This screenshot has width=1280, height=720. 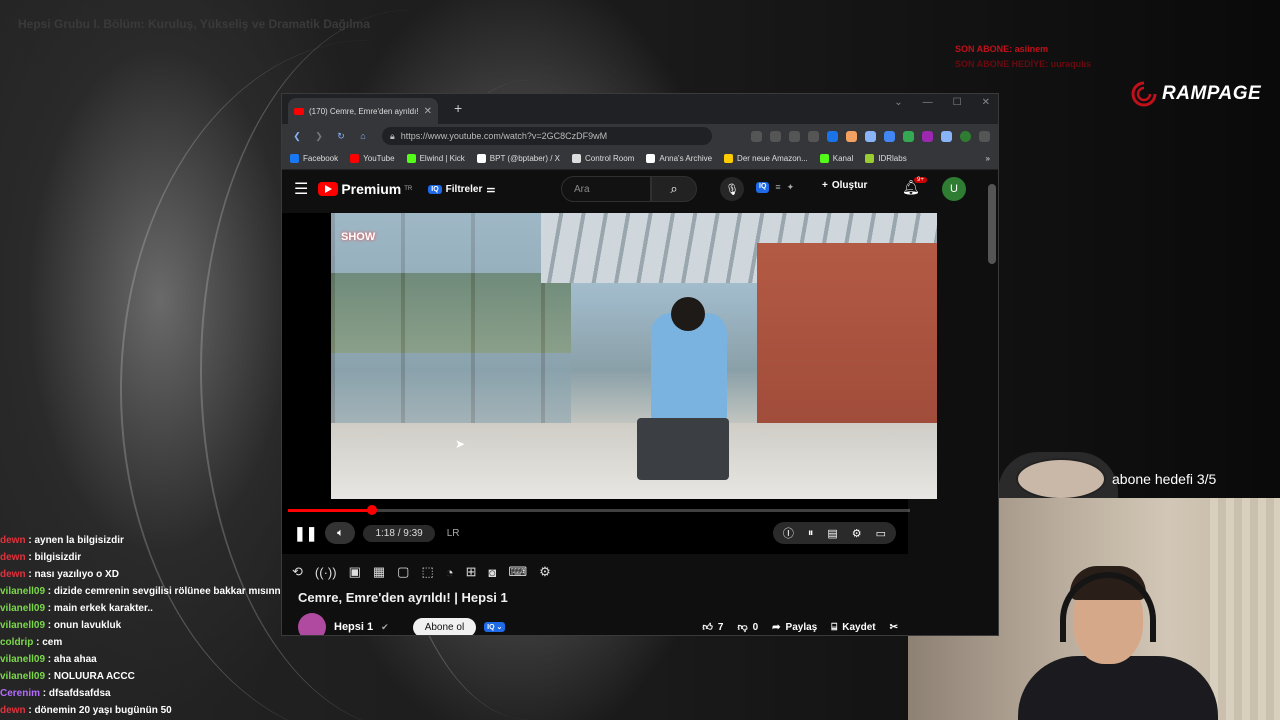 What do you see at coordinates (886, 158) in the screenshot?
I see `bookmark-item: IDRlabs` at bounding box center [886, 158].